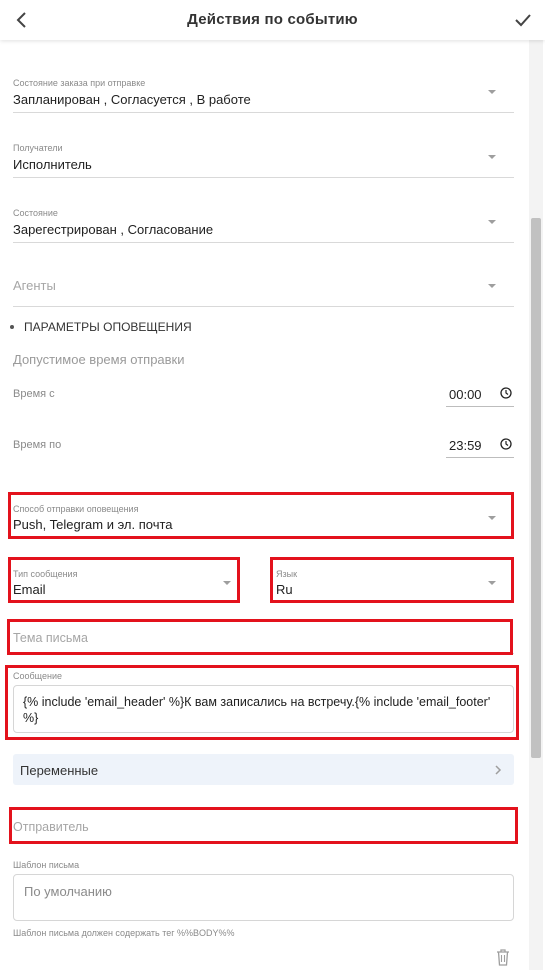 This screenshot has height=970, width=545. Describe the element at coordinates (263, 446) in the screenshot. I see `time-to-row: Время по 23:59` at that location.